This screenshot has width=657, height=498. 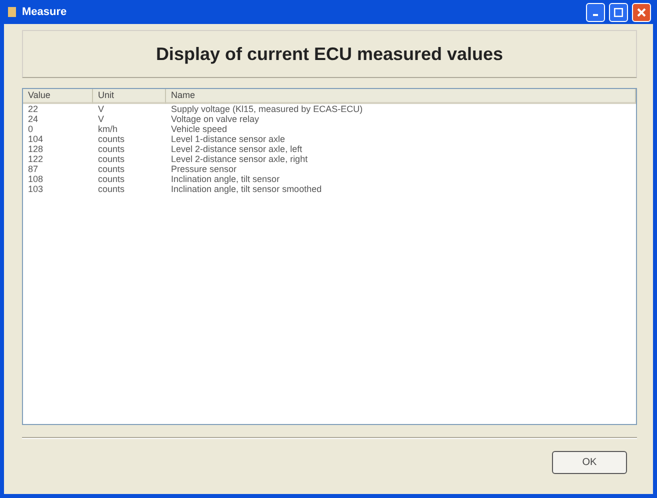 What do you see at coordinates (401, 96) in the screenshot?
I see `column-header: Name` at bounding box center [401, 96].